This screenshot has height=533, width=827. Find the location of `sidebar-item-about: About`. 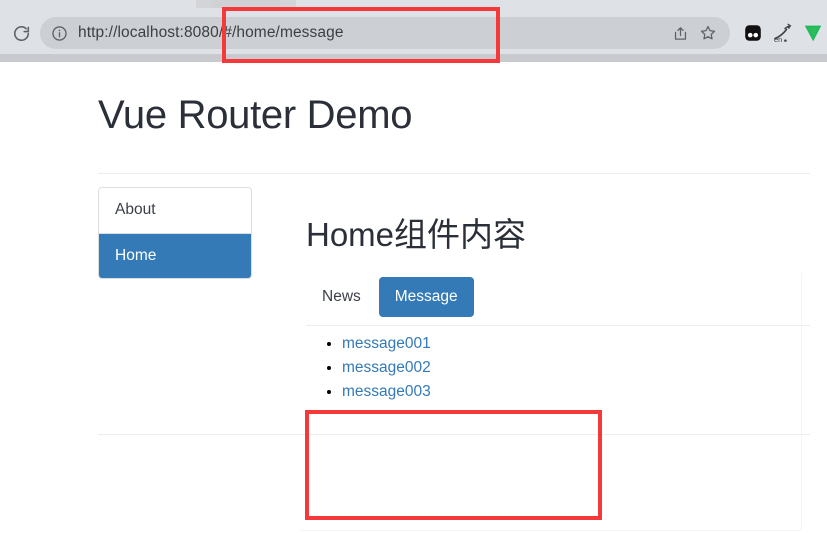

sidebar-item-about: About is located at coordinates (175, 211).